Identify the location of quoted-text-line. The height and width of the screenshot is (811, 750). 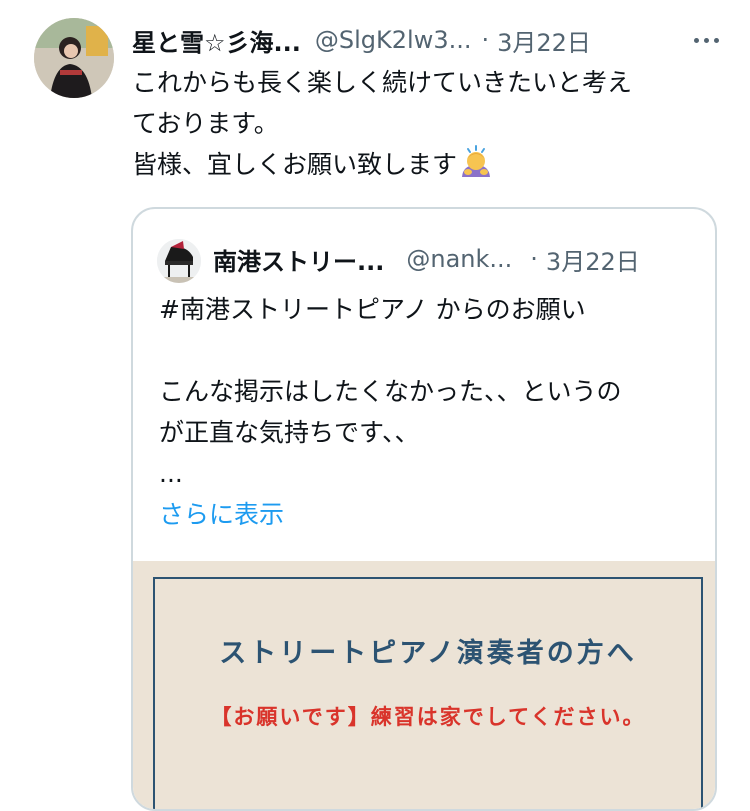
(429, 350).